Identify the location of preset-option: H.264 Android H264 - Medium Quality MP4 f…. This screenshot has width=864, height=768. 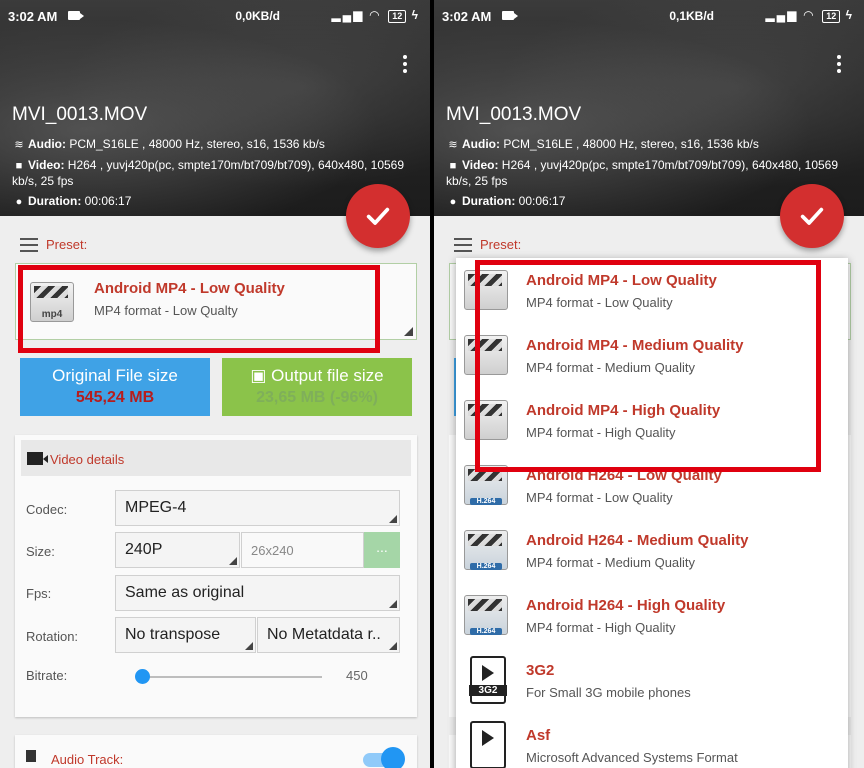
(652, 550).